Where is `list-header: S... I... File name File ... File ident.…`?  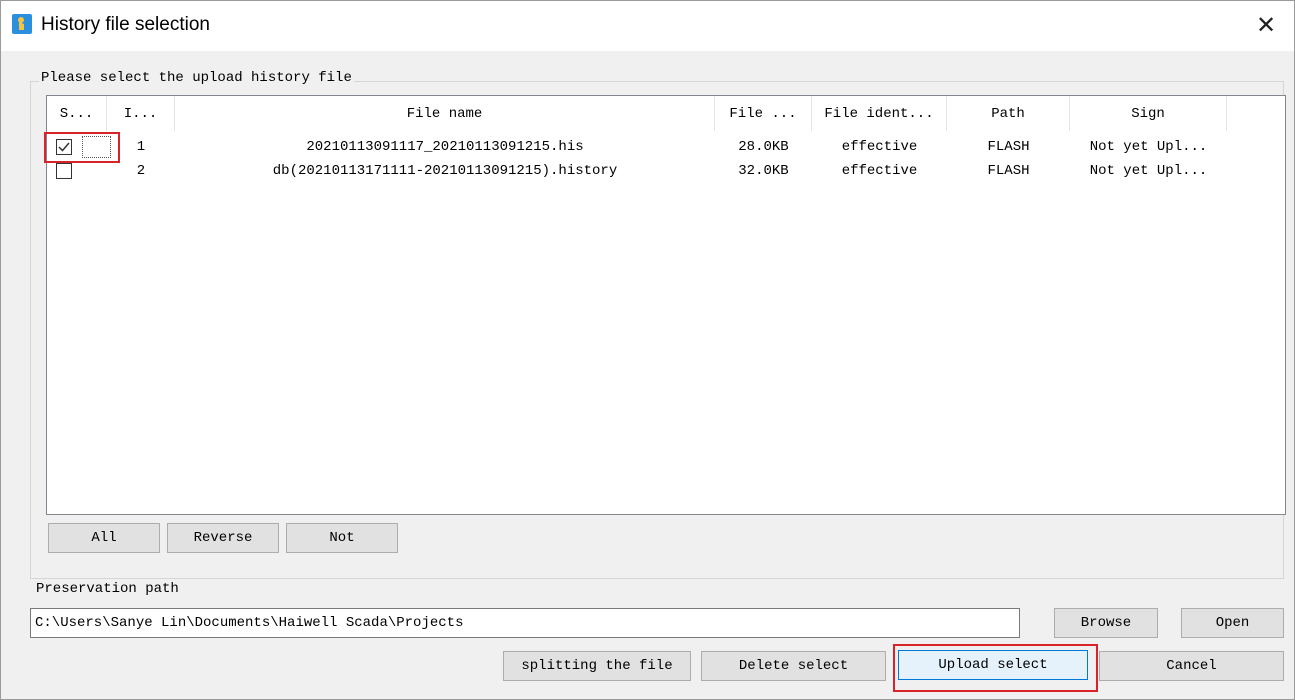
list-header: S... I... File name File ... File ident.… is located at coordinates (666, 113).